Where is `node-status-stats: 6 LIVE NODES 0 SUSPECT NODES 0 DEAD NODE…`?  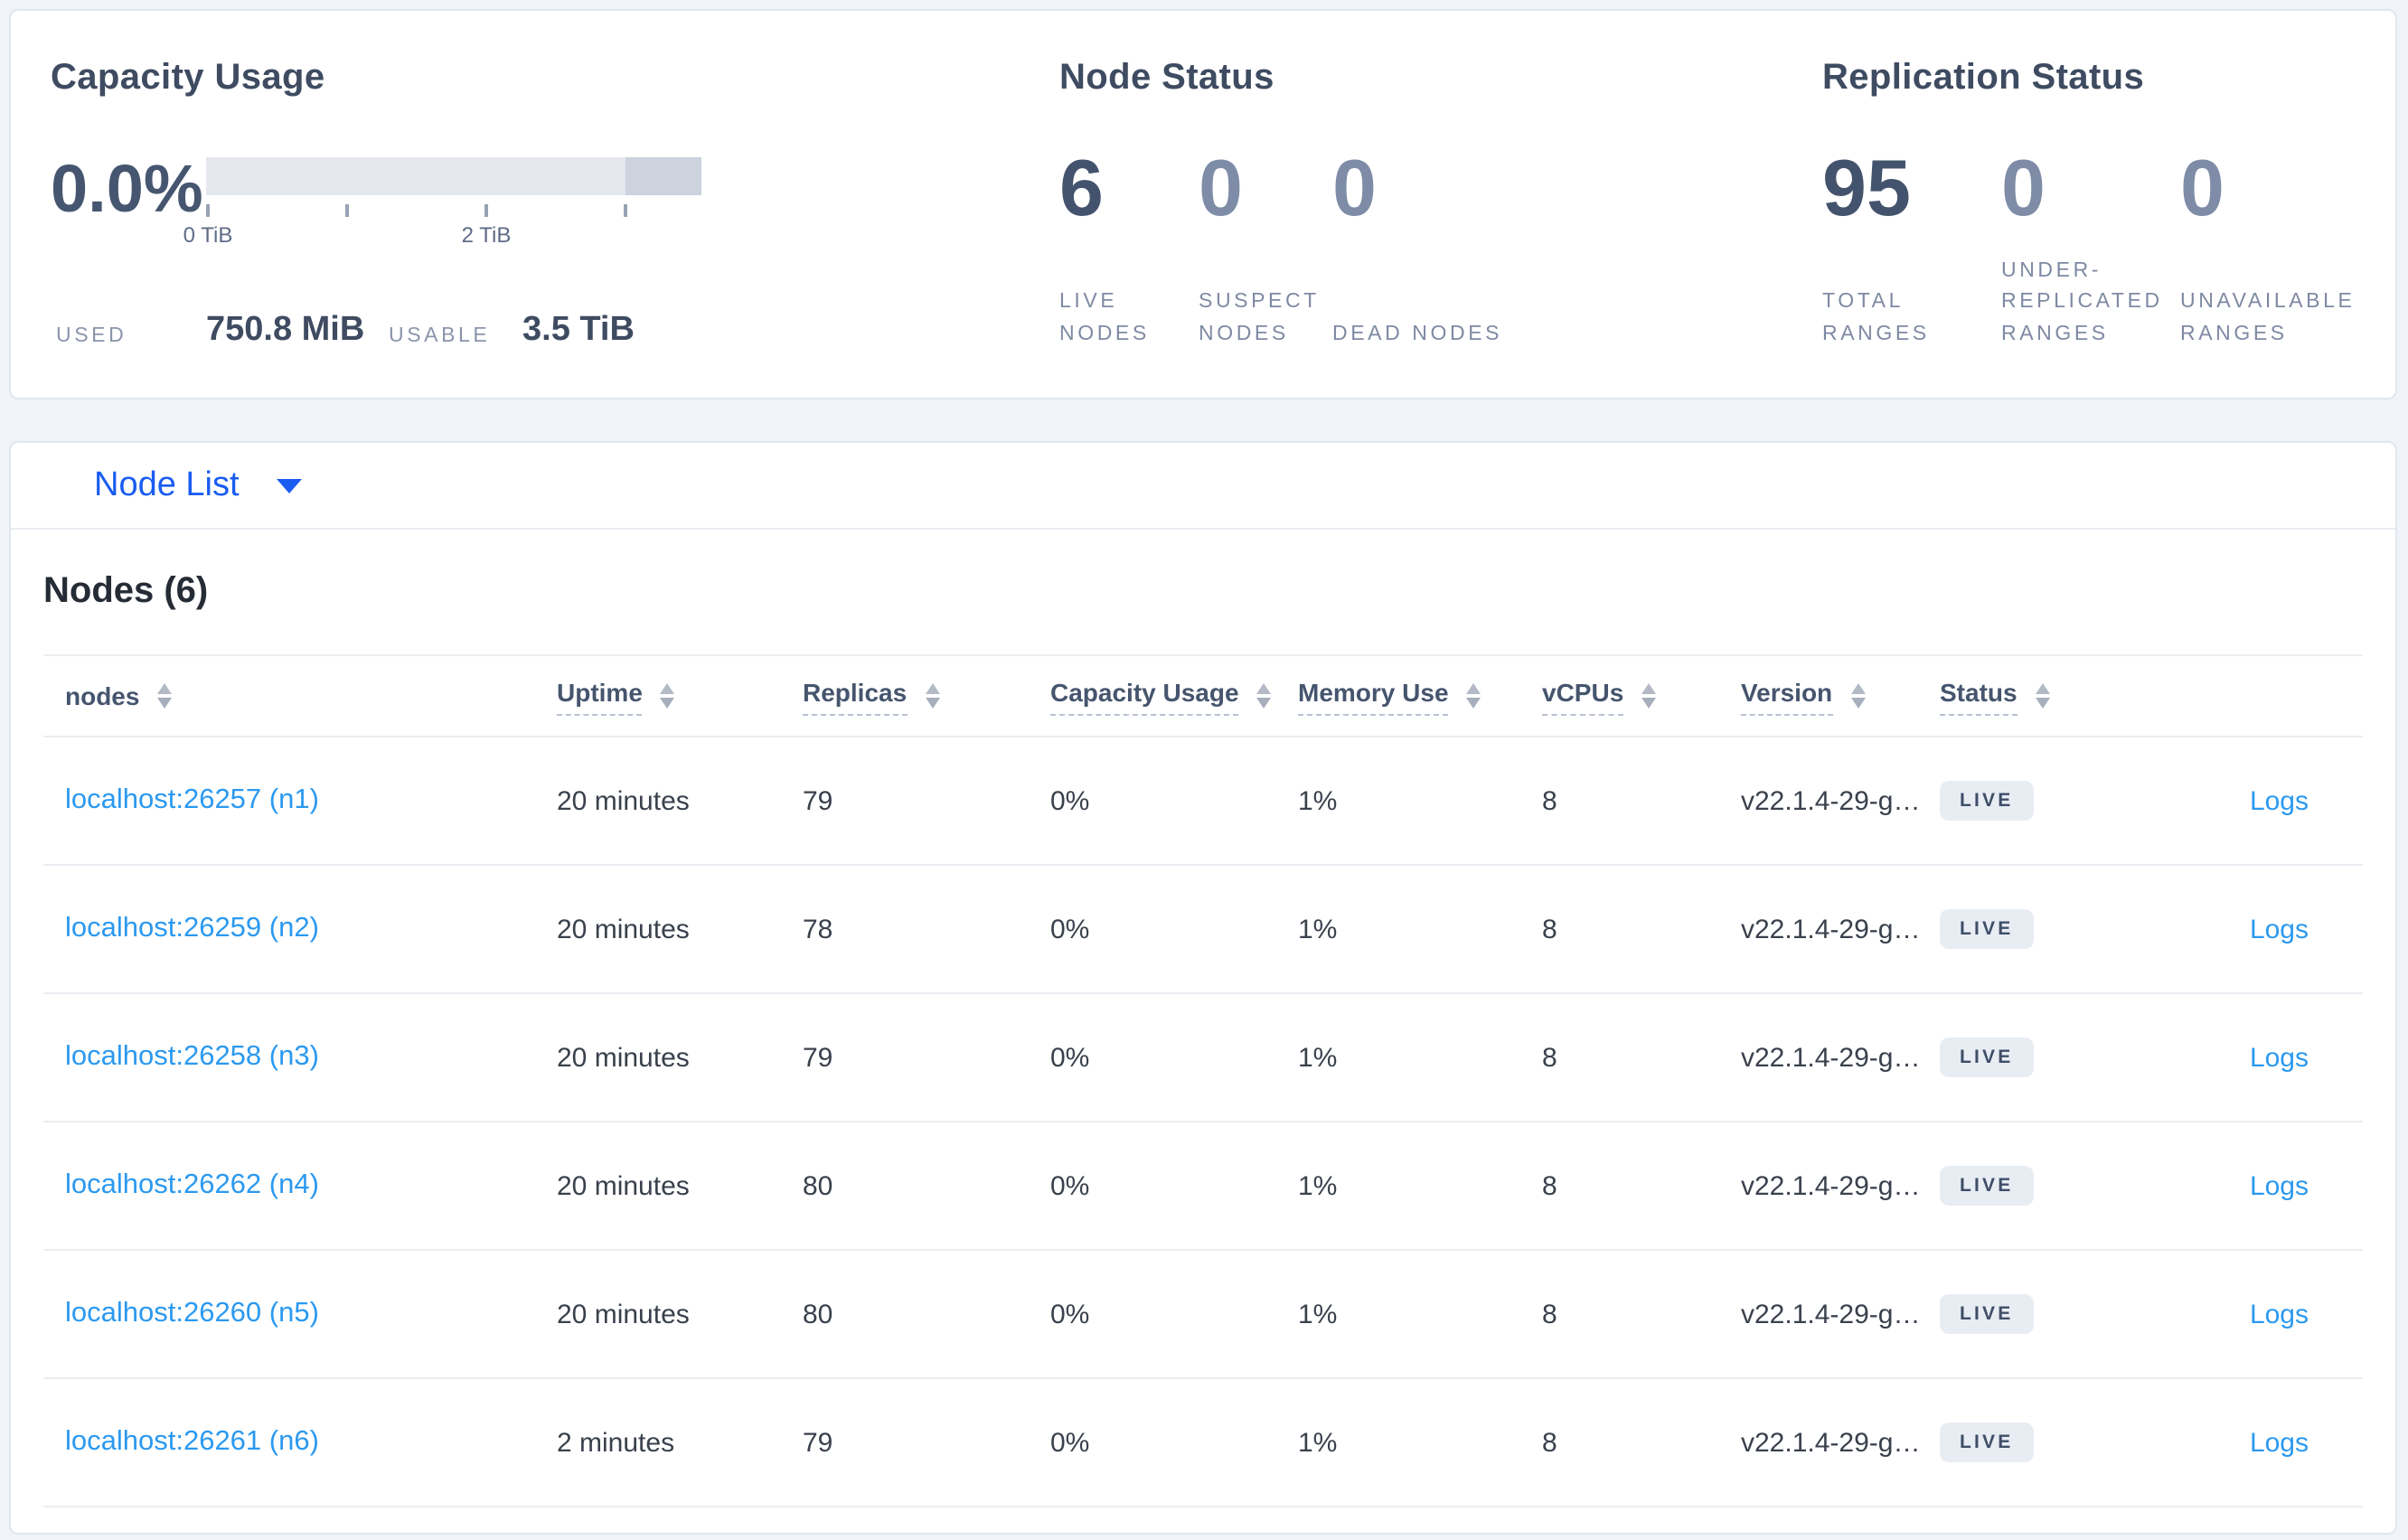
node-status-stats: 6 LIVE NODES 0 SUSPECT NODES 0 DEAD NODE… is located at coordinates (1280, 248).